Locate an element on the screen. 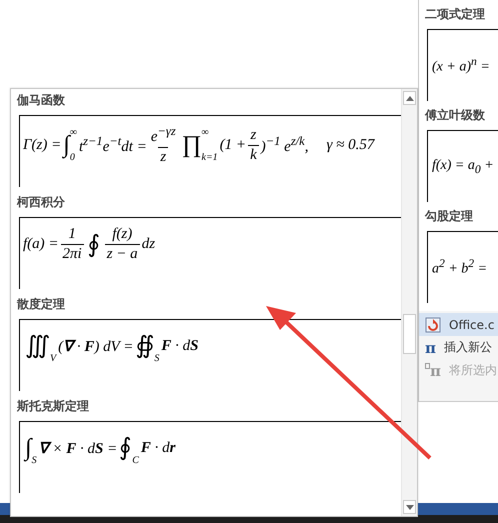  equation-title: 伽马函数 is located at coordinates (41, 100).